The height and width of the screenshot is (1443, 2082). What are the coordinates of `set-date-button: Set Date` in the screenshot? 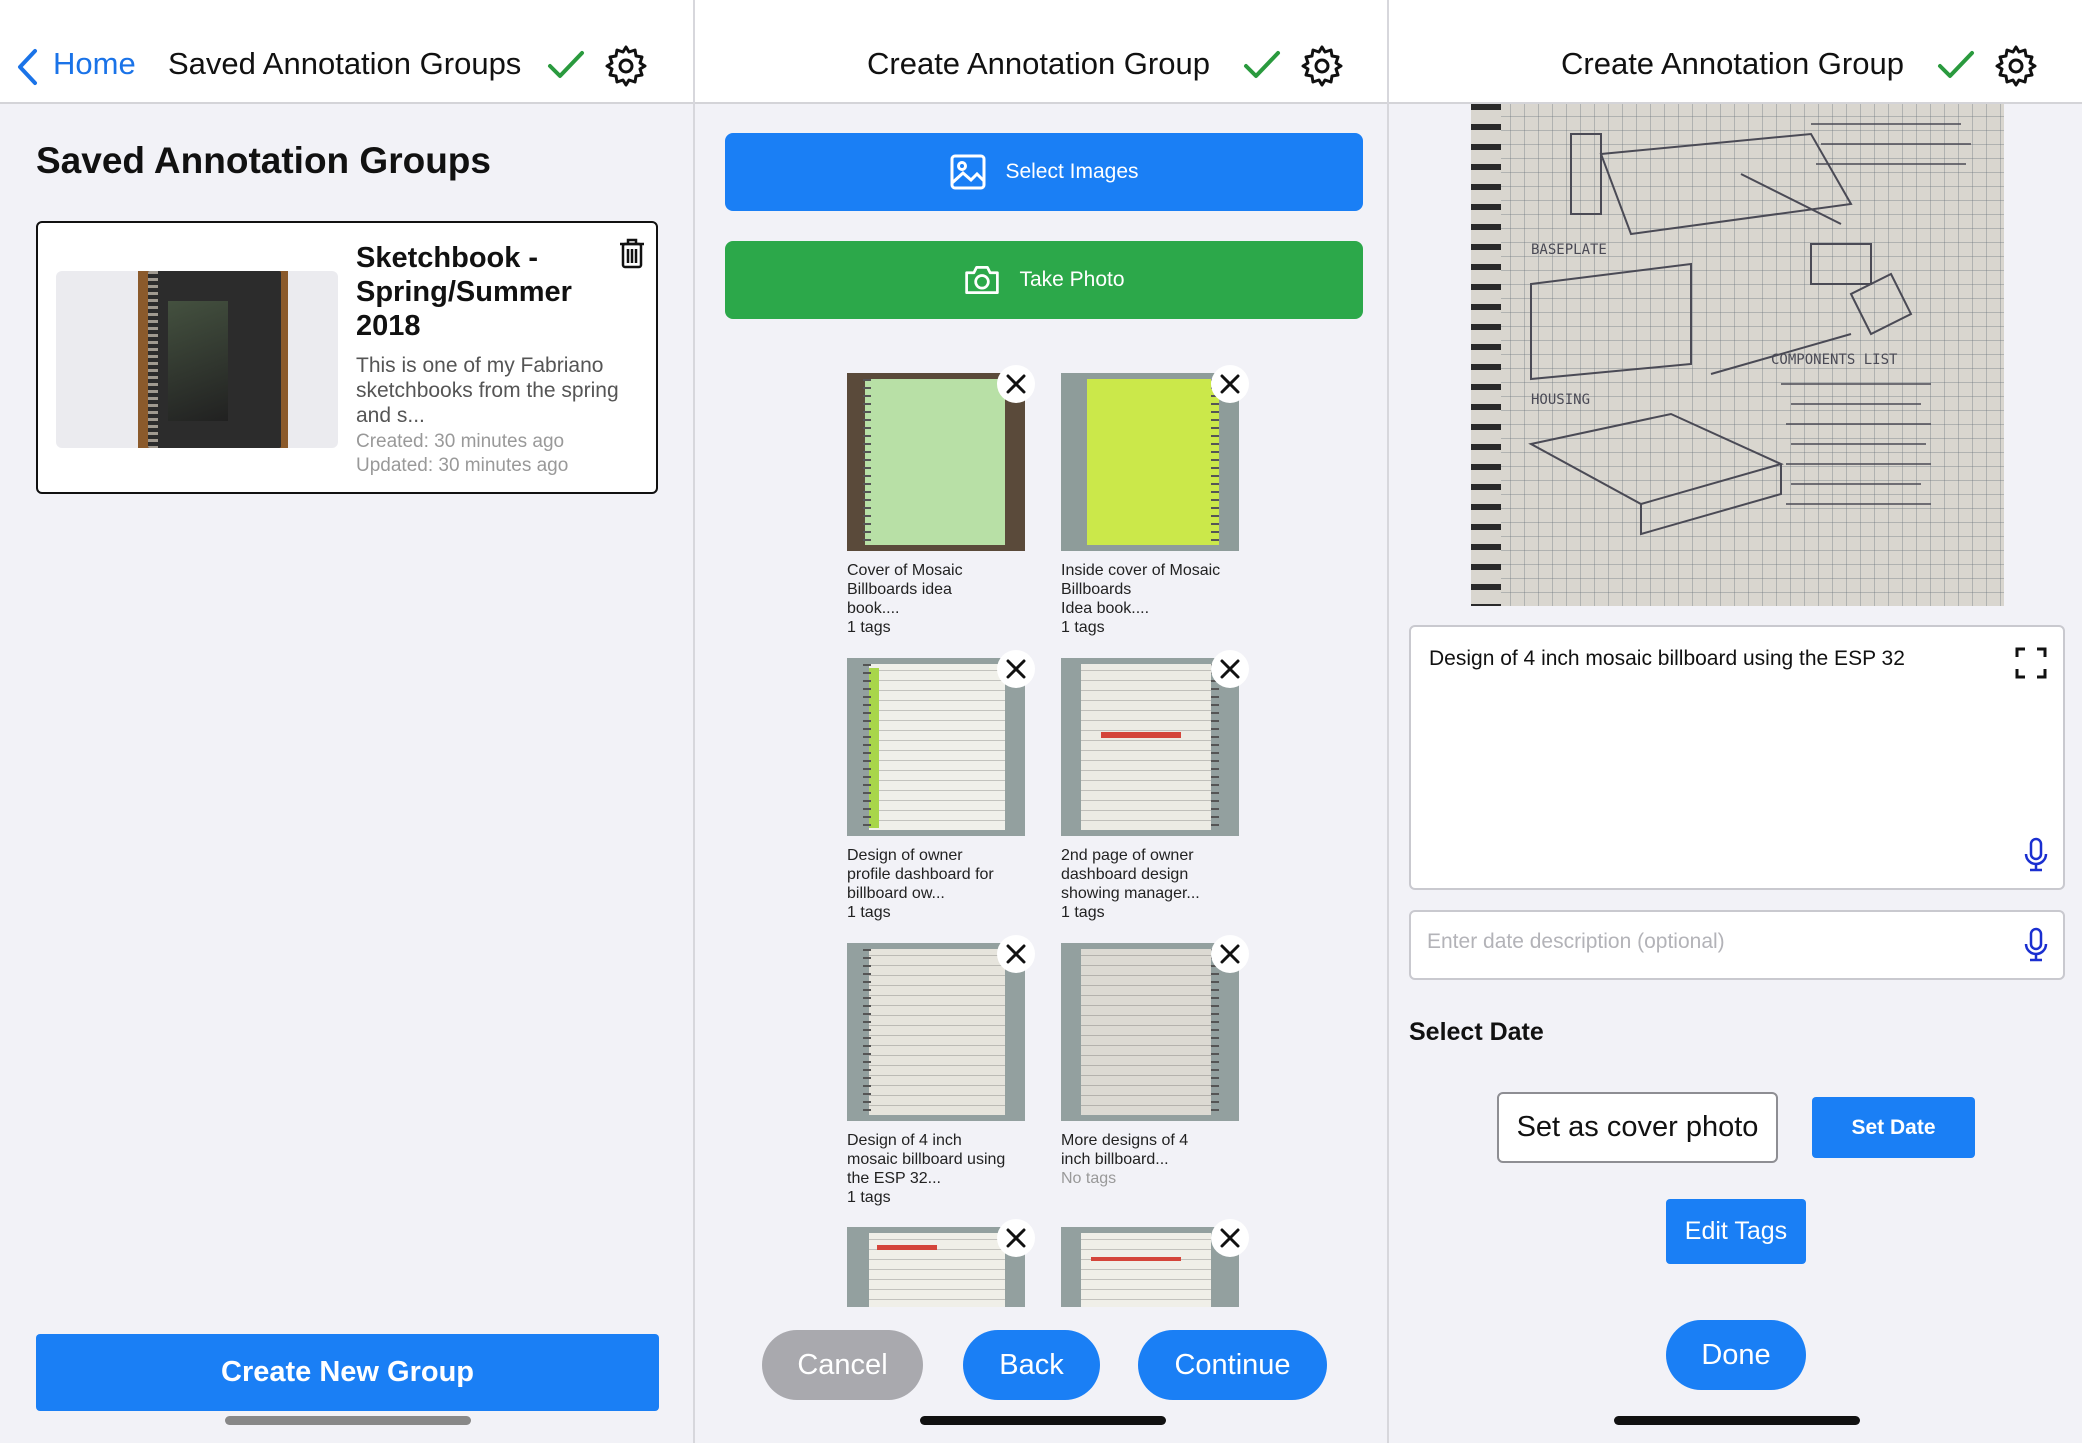 It's located at (1893, 1127).